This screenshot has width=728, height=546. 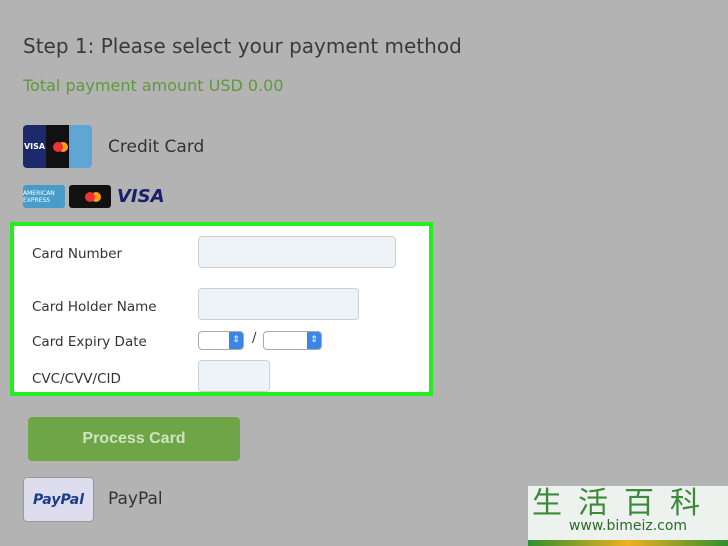 I want to click on cvc-label: CVC/CVV/CID, so click(x=76, y=379).